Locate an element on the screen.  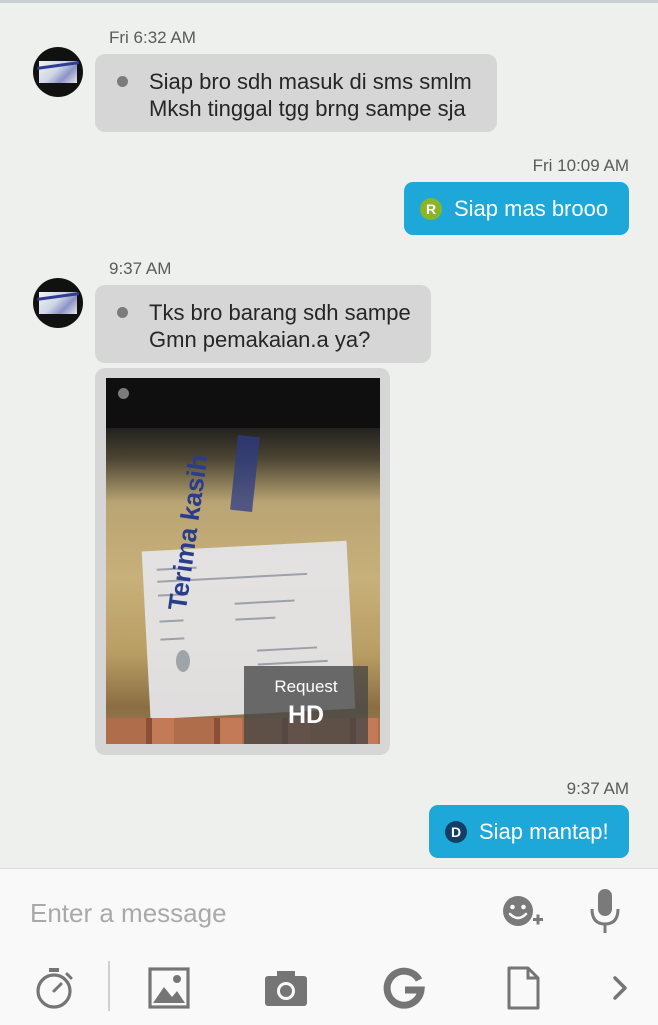
emoji-plus-icon is located at coordinates (522, 913).